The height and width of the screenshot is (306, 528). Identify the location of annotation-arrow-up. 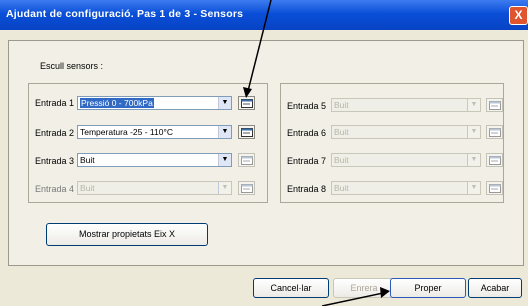
(259, 46).